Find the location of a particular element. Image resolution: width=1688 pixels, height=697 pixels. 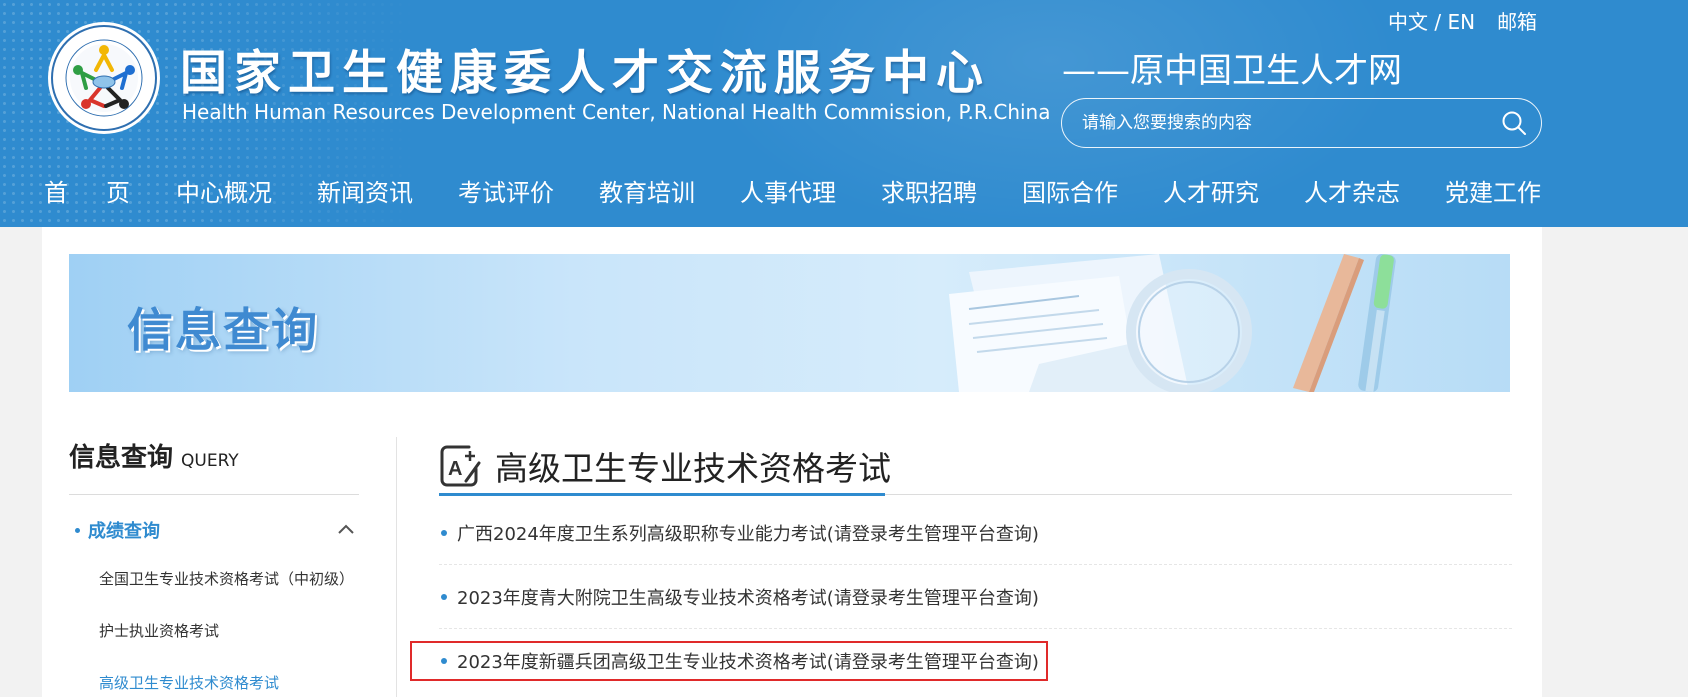

section-title: 高级卫生专业技术资格考试 is located at coordinates (693, 468).